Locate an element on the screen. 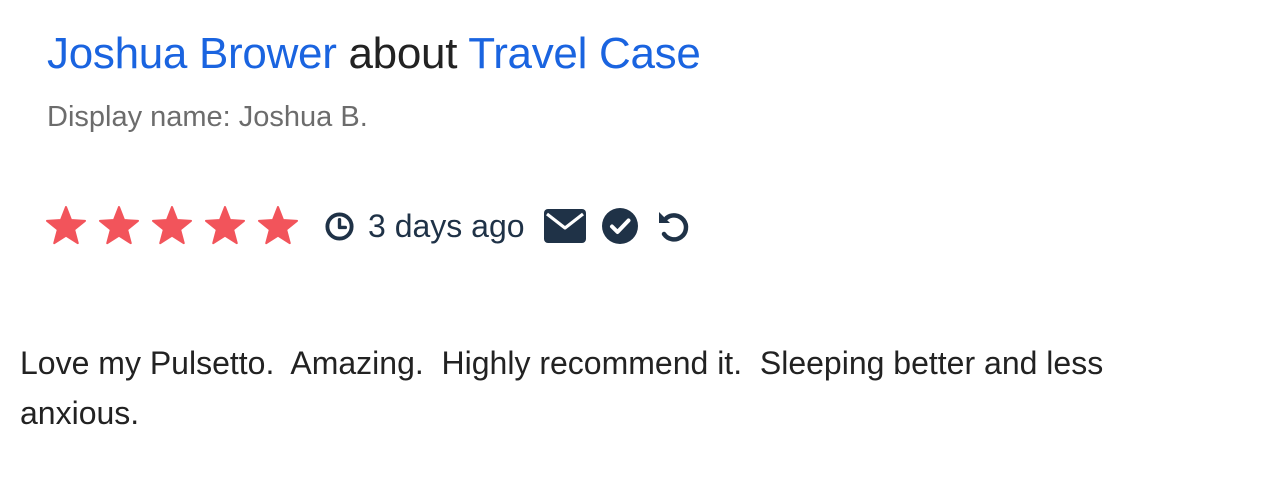 This screenshot has height=498, width=1266. review-time: 3 days ago is located at coordinates (424, 226).